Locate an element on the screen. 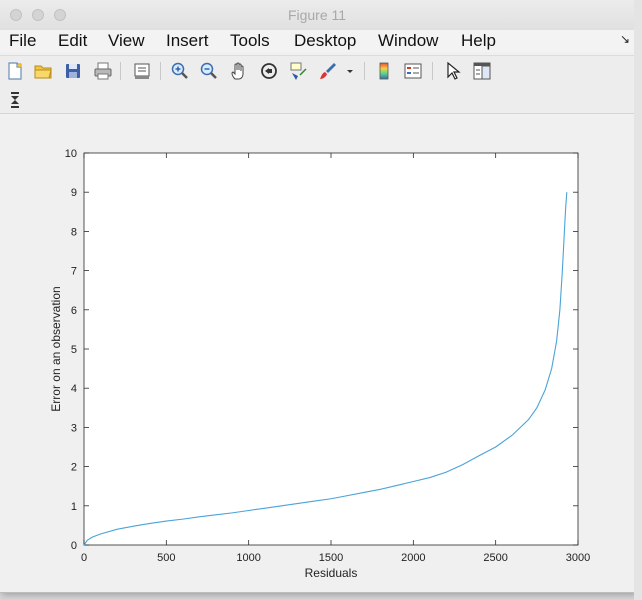 The width and height of the screenshot is (642, 600). y-tick-label: 1 is located at coordinates (74, 507).